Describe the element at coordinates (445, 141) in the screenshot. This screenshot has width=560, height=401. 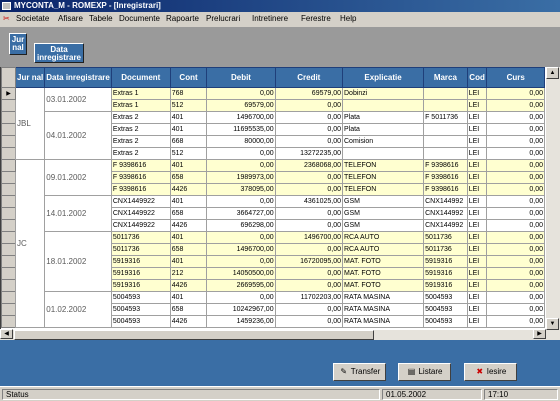
I see `marca-cell` at that location.